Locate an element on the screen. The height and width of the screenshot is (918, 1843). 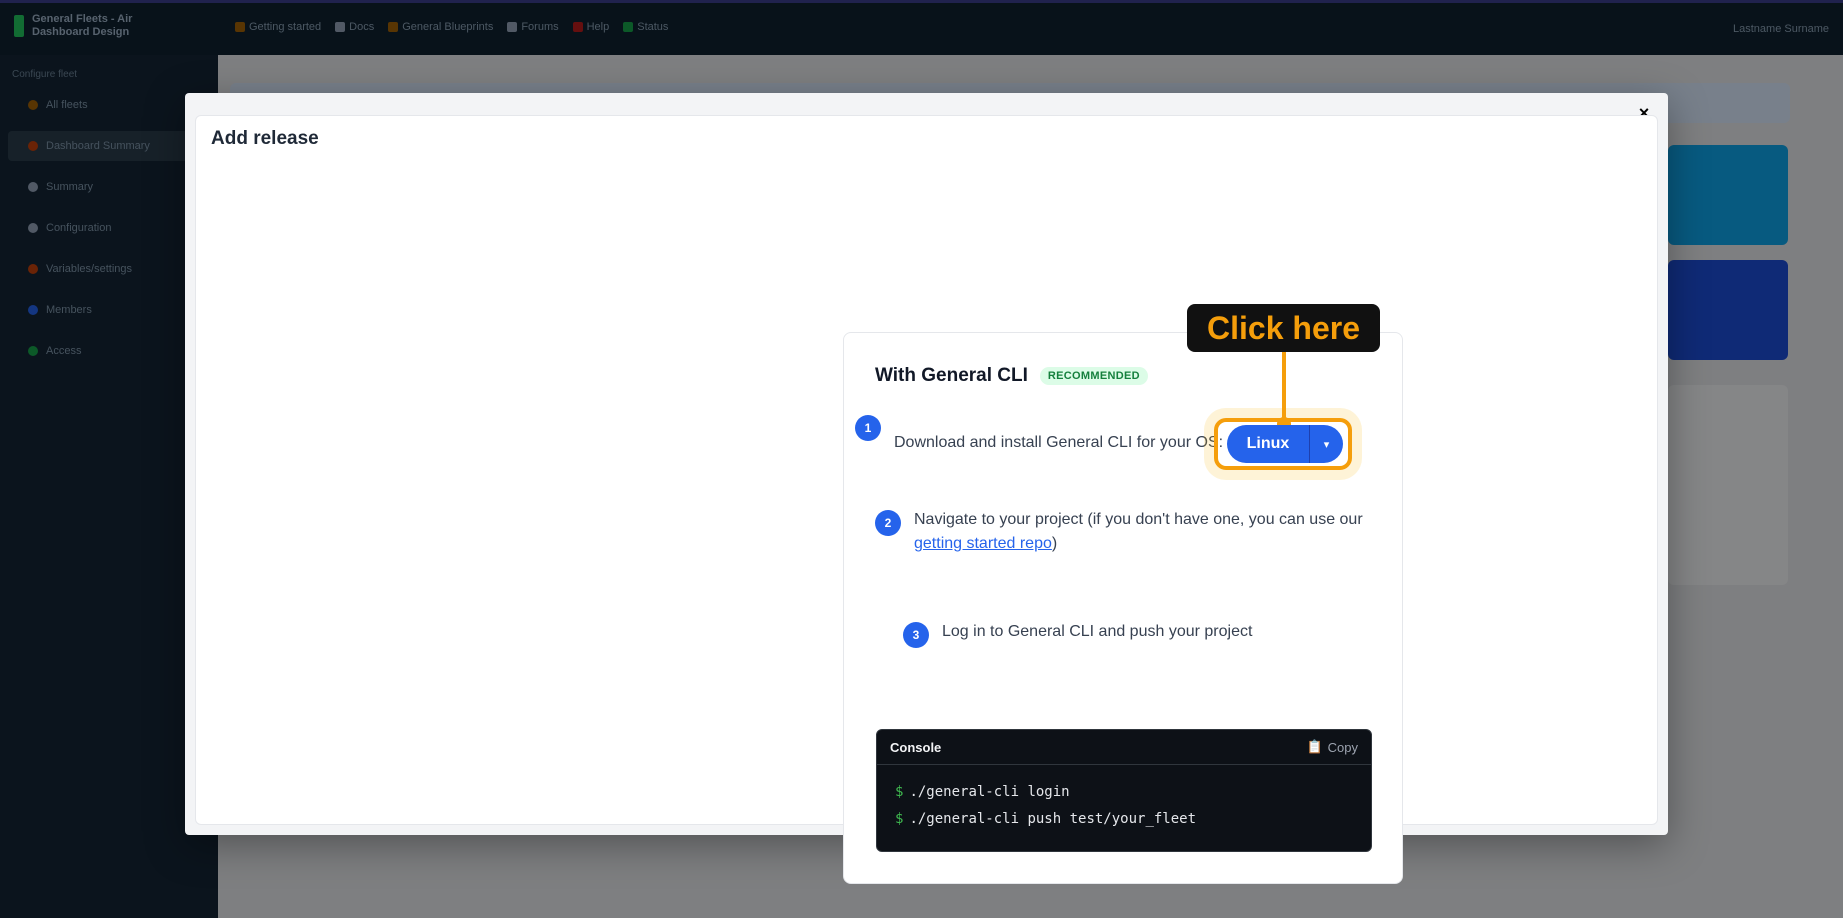
copy-label: Copy is located at coordinates (1342, 747).